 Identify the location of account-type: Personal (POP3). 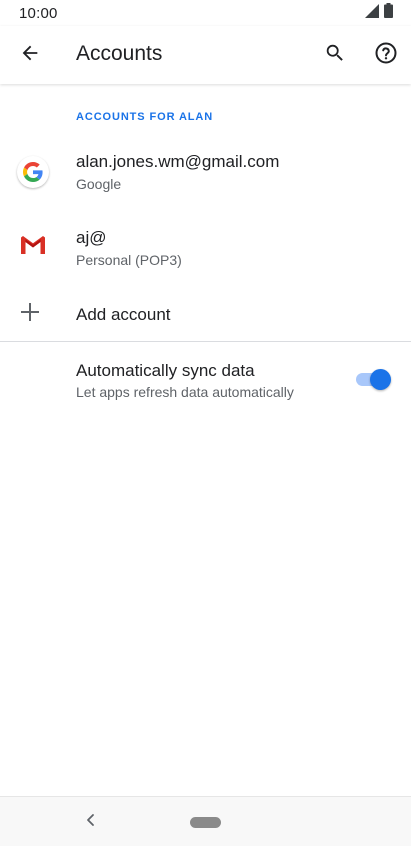
(129, 260).